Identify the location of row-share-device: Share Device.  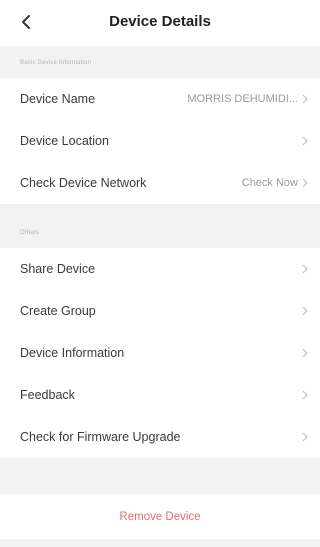
(160, 269).